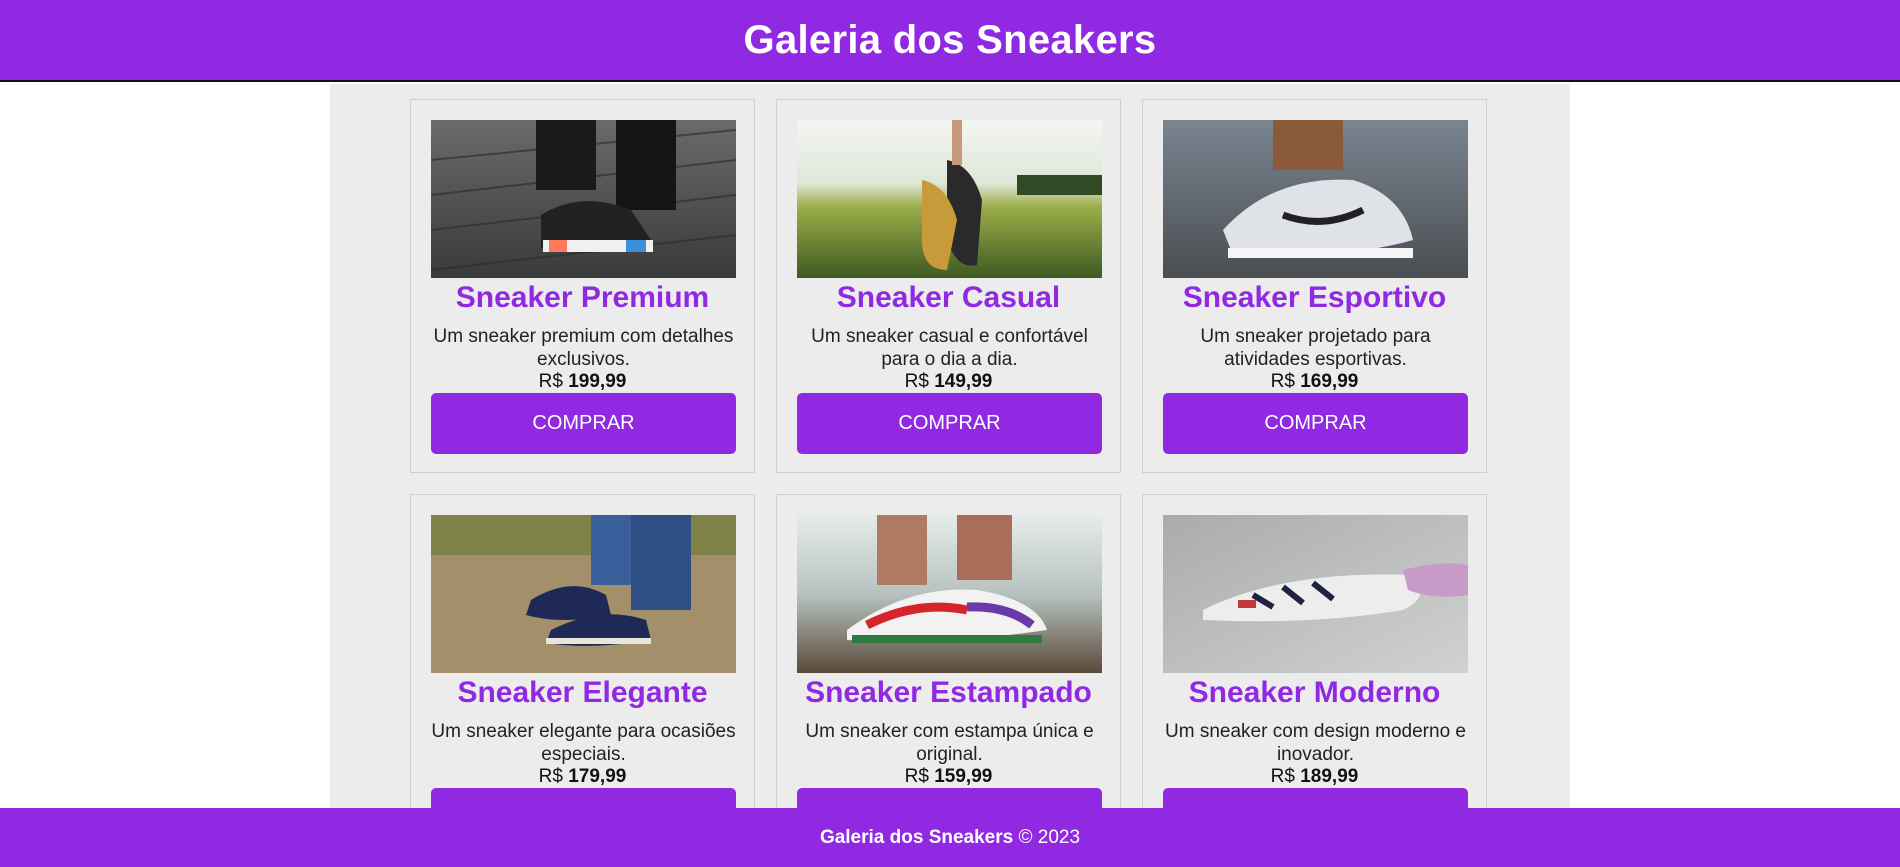 Image resolution: width=1900 pixels, height=867 pixels. I want to click on product-description: Um sneaker com estampa única e original., so click(949, 743).